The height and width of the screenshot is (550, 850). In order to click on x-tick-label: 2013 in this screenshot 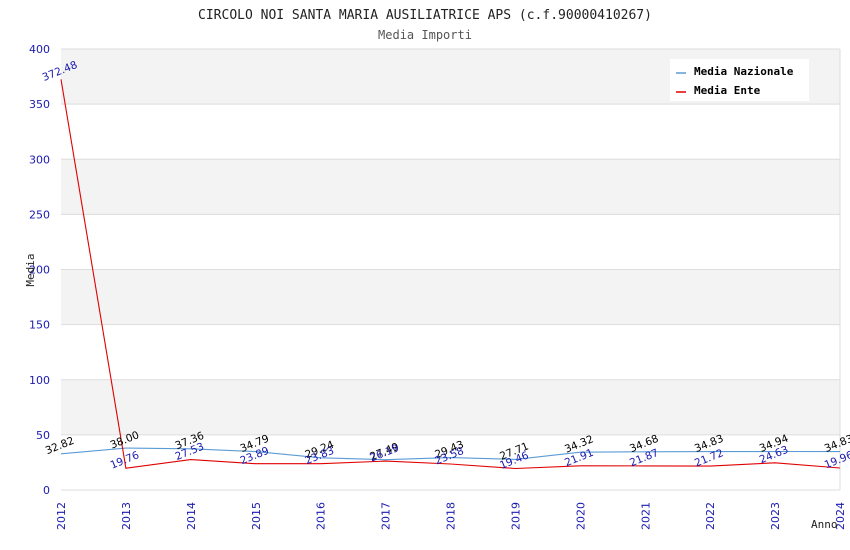, I will do `click(126, 516)`.